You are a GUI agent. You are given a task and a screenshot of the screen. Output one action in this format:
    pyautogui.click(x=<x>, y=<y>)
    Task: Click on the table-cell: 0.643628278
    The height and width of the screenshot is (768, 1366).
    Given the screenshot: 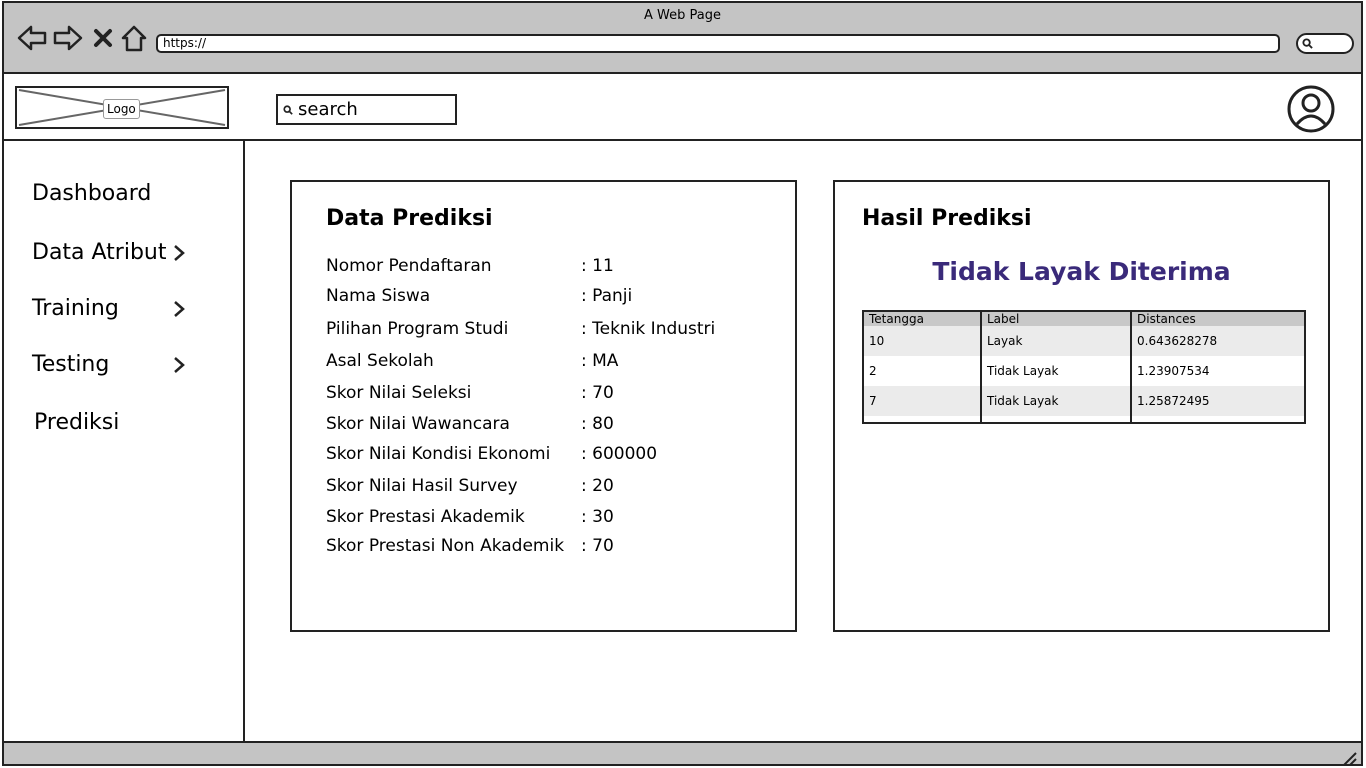 What is the action you would take?
    pyautogui.click(x=1218, y=341)
    